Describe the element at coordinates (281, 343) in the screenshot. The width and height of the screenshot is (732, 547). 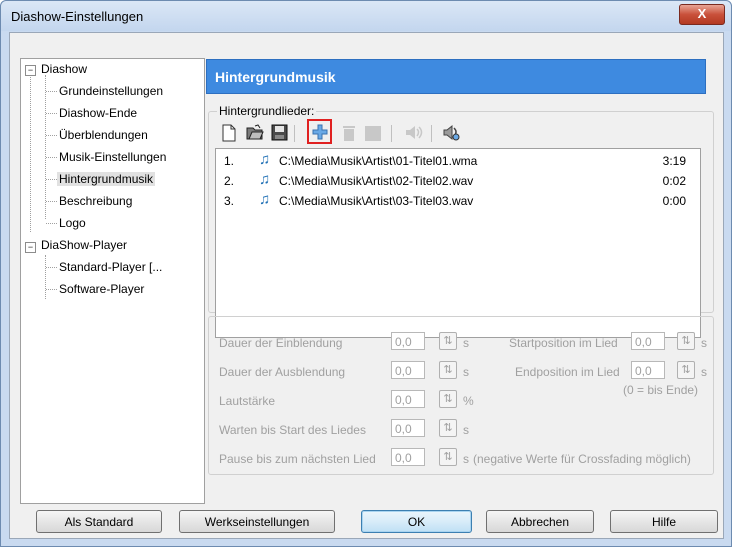
I see `einblendung-label: Dauer der Einblendung` at that location.